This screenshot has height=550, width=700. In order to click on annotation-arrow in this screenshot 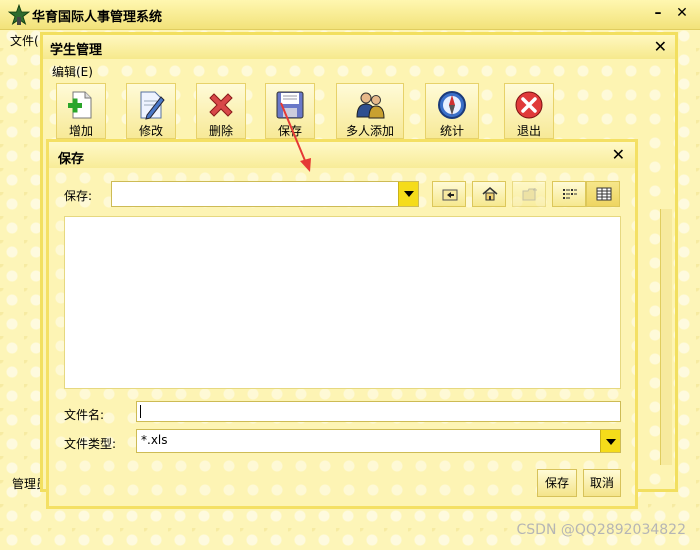, I will do `click(295, 137)`.